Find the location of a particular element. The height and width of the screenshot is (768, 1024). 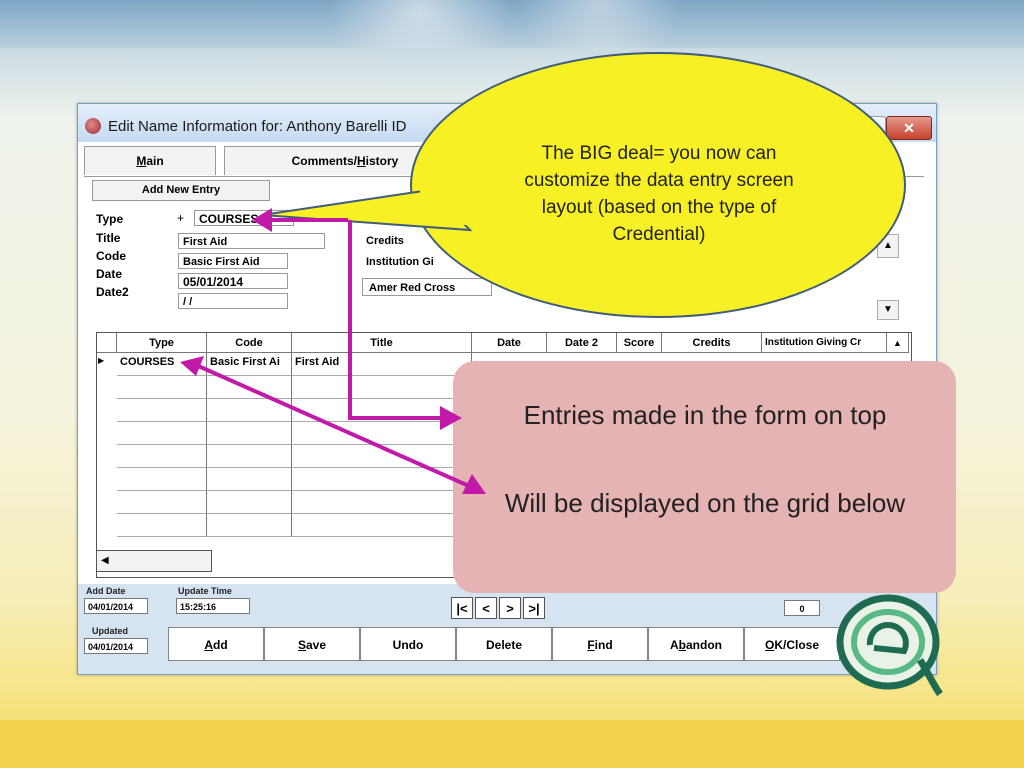

arrow-form-to-grid is located at coordinates (399, 320).